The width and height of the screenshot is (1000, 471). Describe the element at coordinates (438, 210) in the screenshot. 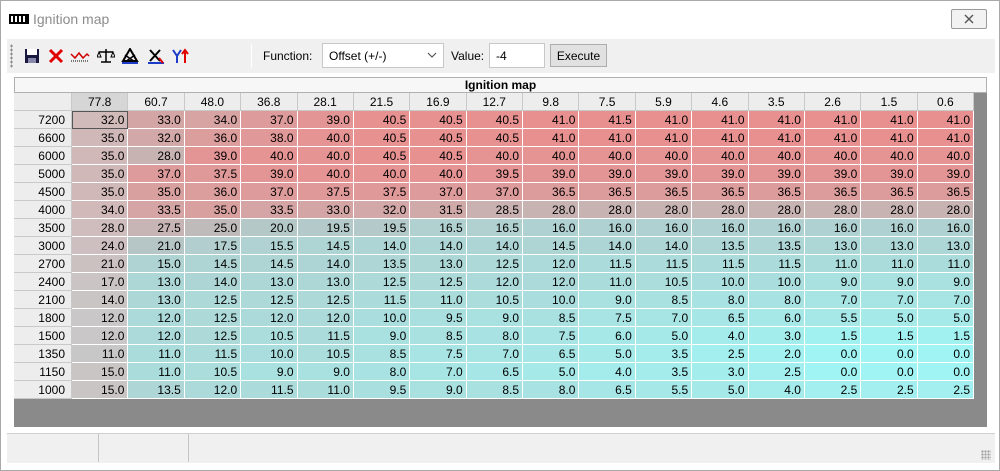

I see `map-cell: 31.5` at that location.